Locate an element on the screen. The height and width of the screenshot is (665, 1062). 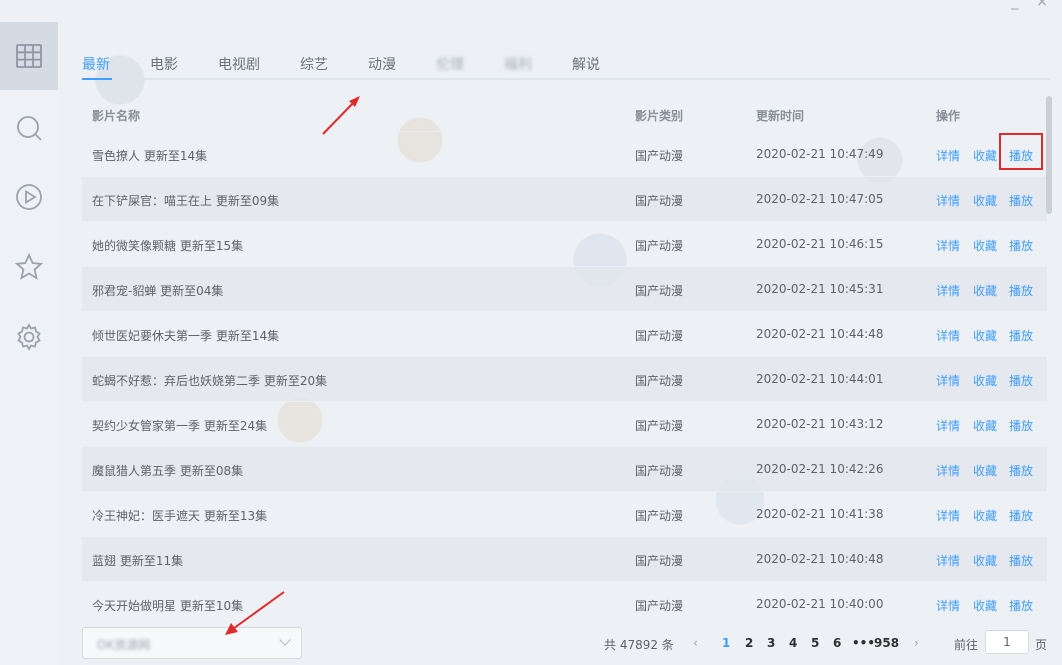
annotation-arrow-source is located at coordinates (255, 613).